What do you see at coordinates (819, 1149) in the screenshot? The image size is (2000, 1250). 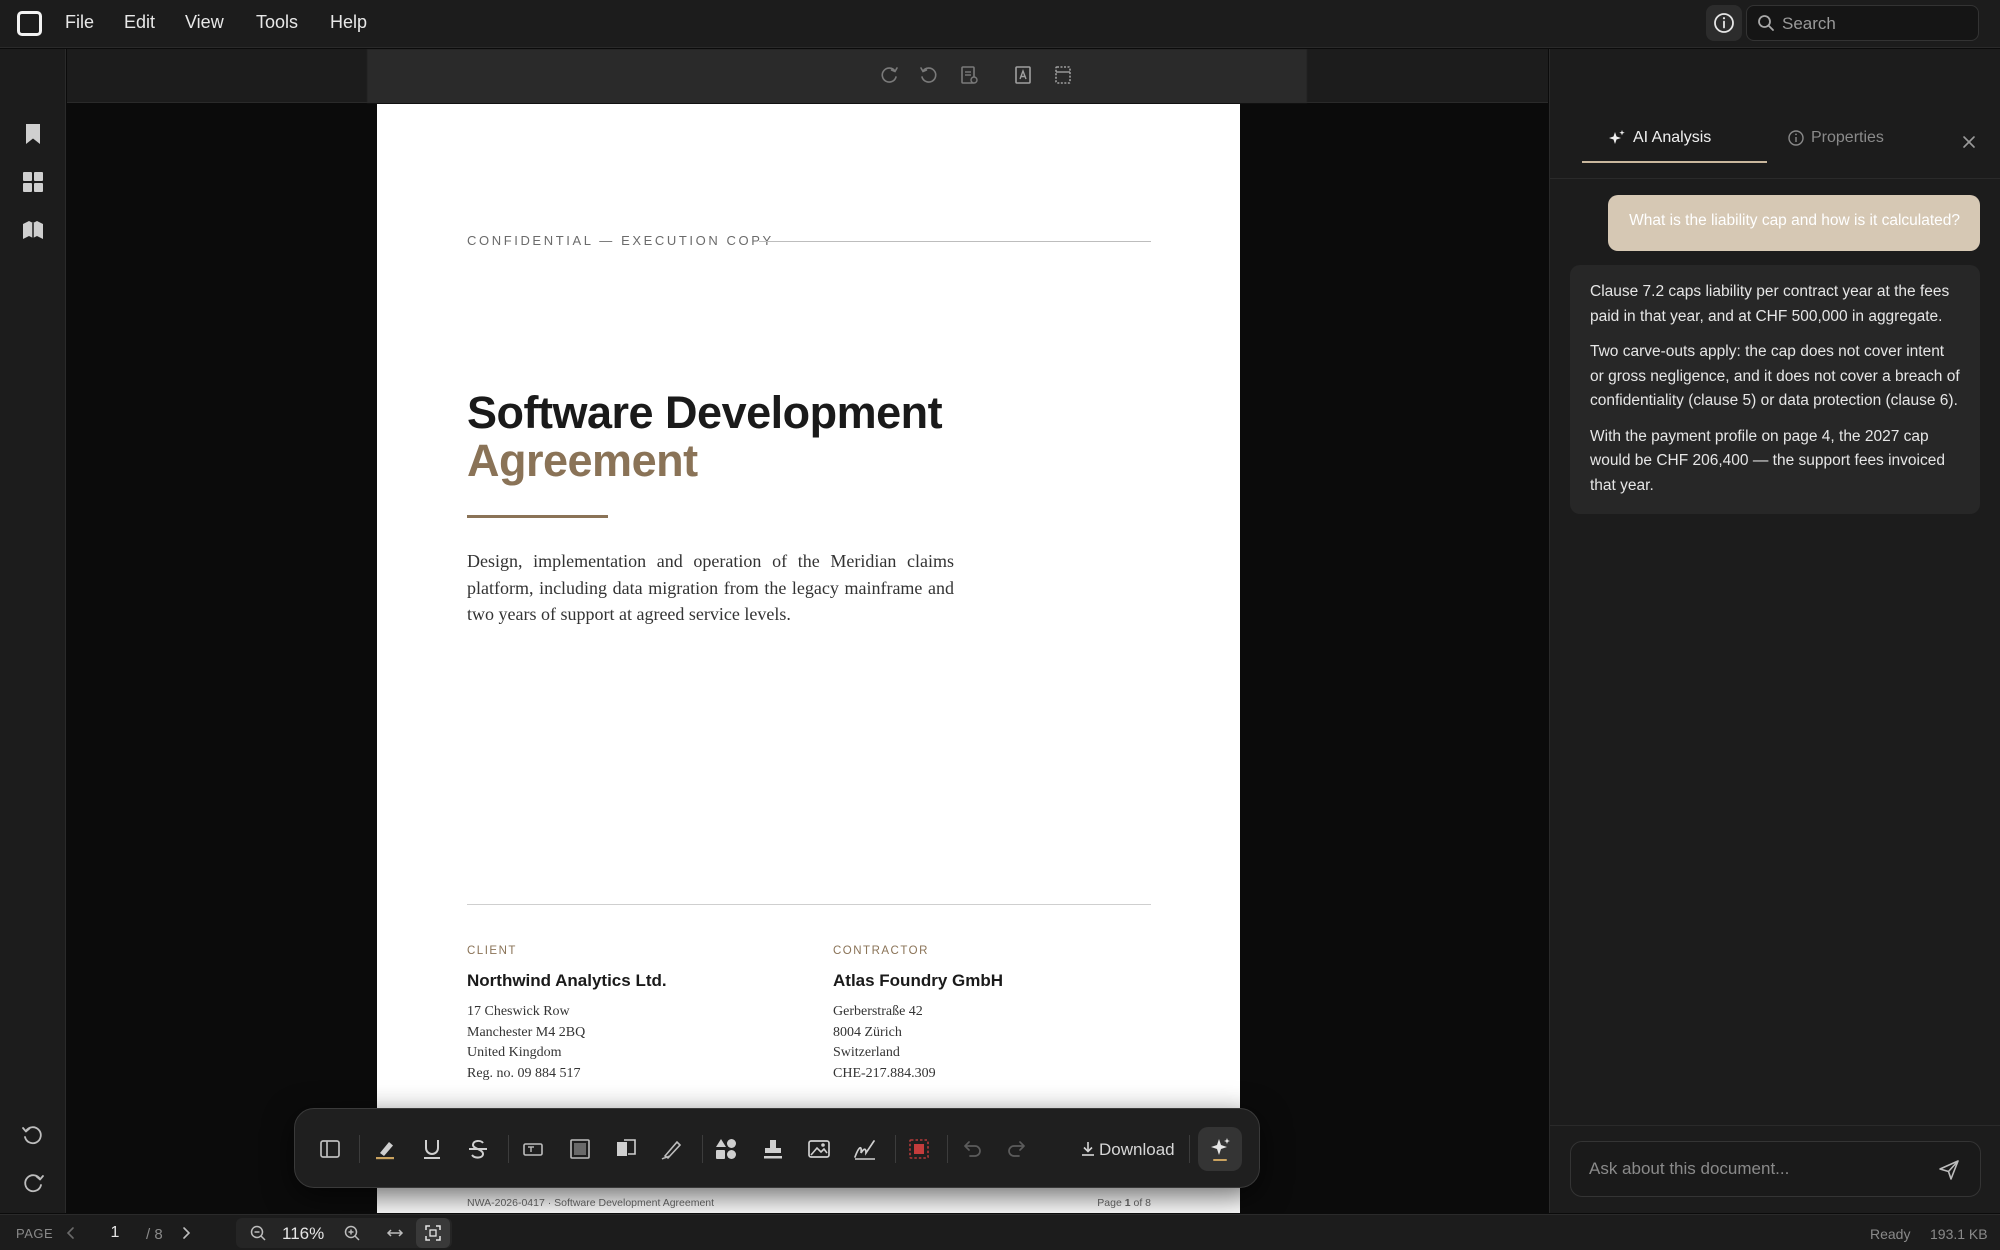 I see `insert-image-icon` at bounding box center [819, 1149].